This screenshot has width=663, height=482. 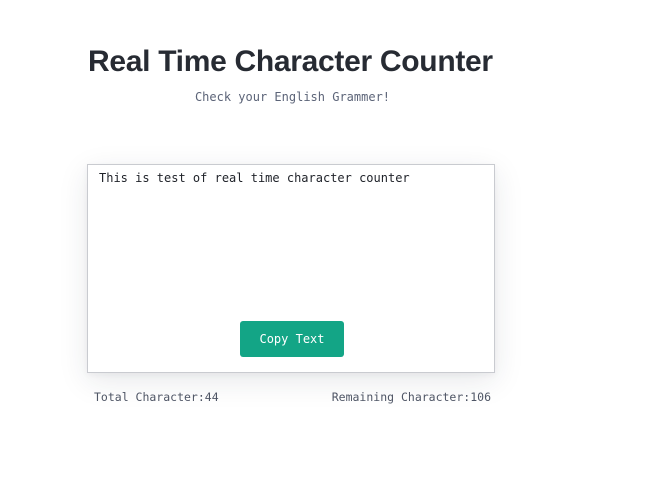 What do you see at coordinates (480, 397) in the screenshot?
I see `remaining-character-value: 106` at bounding box center [480, 397].